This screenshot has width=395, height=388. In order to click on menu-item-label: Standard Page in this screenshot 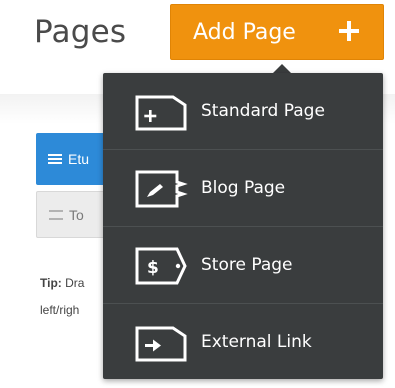, I will do `click(263, 111)`.